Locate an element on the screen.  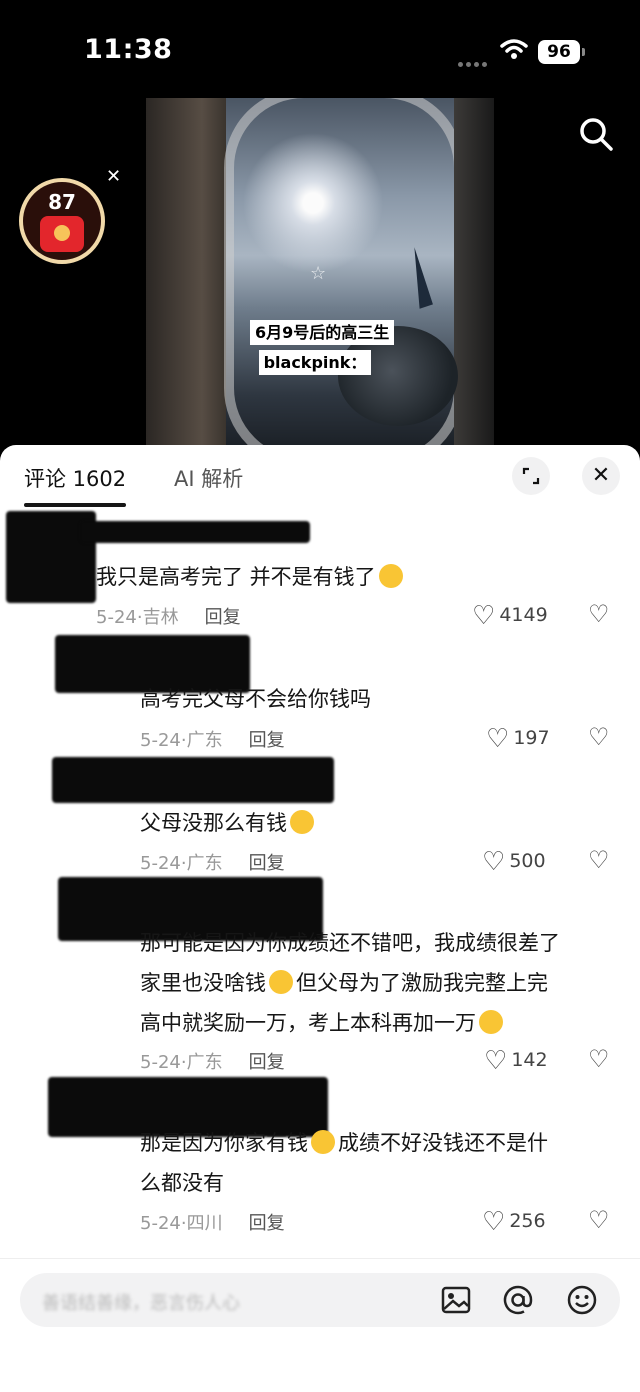
battery-indicator: 96 is located at coordinates (561, 52).